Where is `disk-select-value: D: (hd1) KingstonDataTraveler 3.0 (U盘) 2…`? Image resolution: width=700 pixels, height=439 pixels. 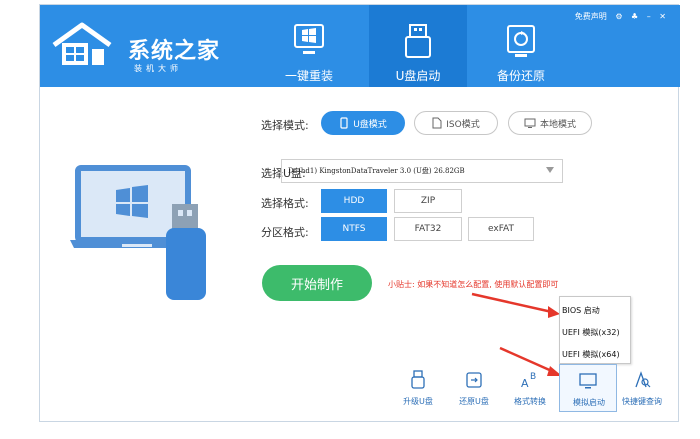
disk-select-value: D: (hd1) KingstonDataTraveler 3.0 (U盘) 2… is located at coordinates (376, 171).